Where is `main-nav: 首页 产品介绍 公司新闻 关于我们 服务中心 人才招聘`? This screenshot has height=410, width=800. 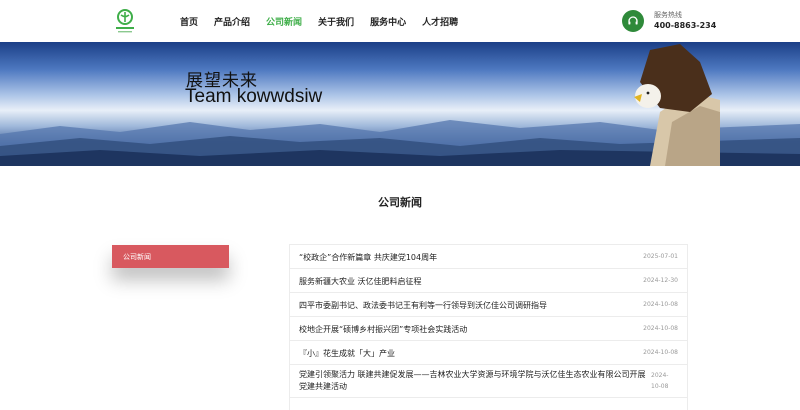 main-nav: 首页 产品介绍 公司新闻 关于我们 服务中心 人才招聘 is located at coordinates (327, 21).